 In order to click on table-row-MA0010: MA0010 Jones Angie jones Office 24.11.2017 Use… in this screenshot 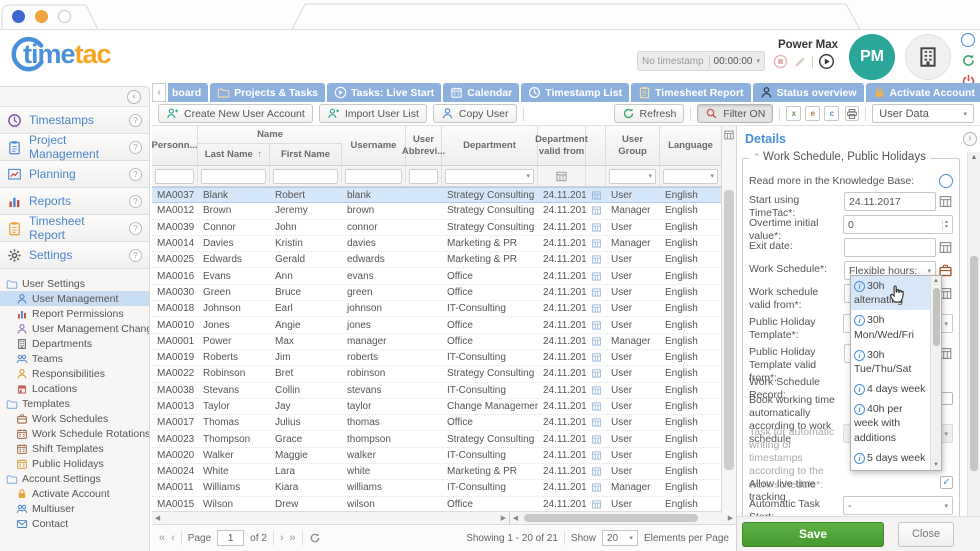, I will do `click(437, 325)`.